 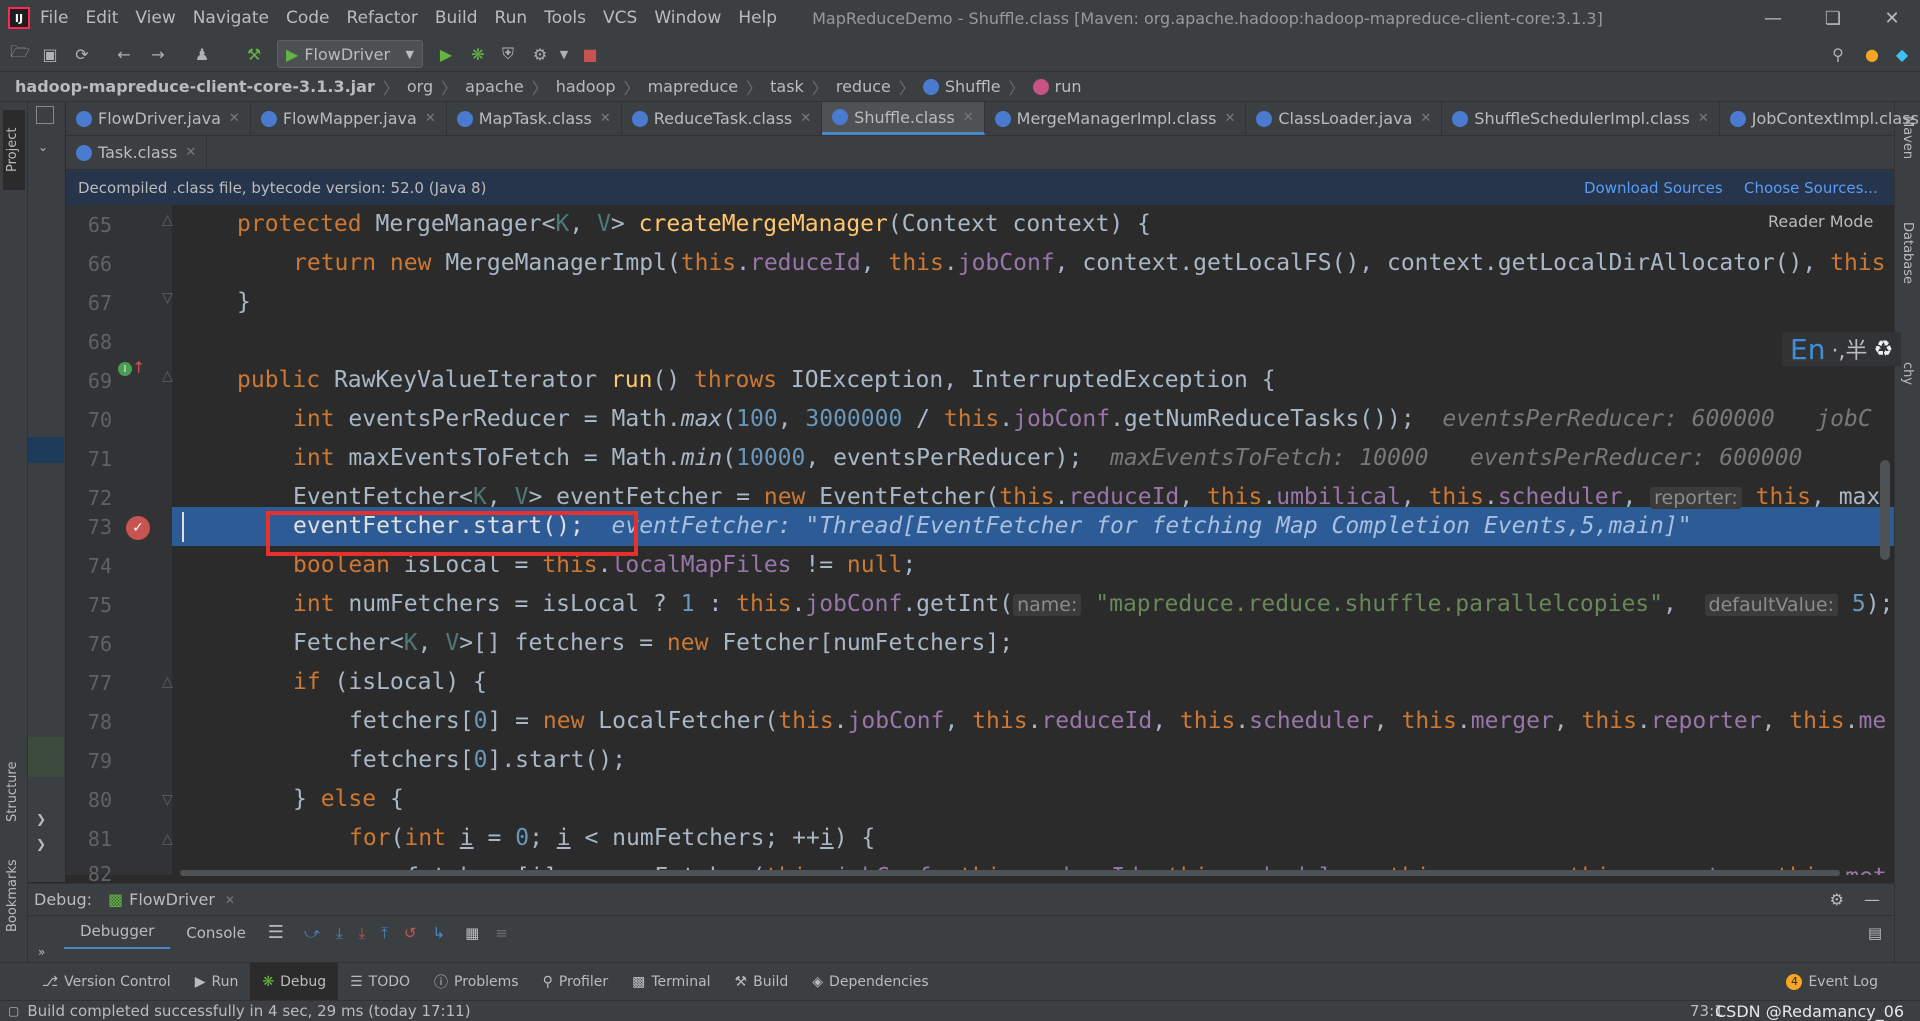 I want to click on tab-flowdriver: FlowDriver.java ✕, so click(x=158, y=118).